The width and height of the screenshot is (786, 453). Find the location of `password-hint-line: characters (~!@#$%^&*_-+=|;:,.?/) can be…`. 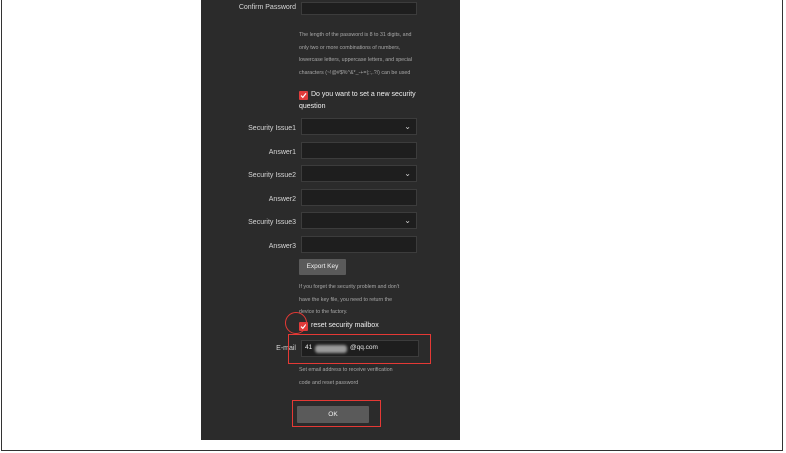

password-hint-line: characters (~!@#$%^&*_-+=|;:,.?/) can be… is located at coordinates (355, 72).